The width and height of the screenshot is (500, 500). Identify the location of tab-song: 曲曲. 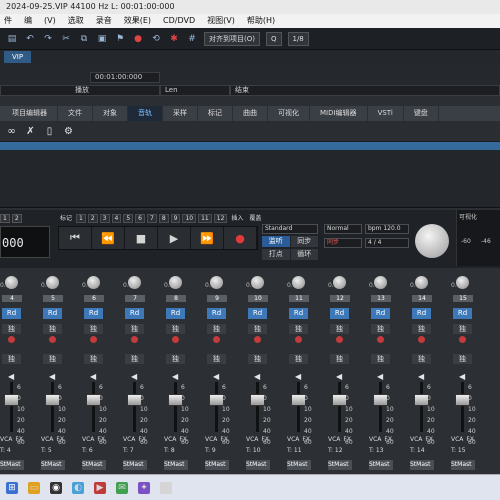
(250, 113).